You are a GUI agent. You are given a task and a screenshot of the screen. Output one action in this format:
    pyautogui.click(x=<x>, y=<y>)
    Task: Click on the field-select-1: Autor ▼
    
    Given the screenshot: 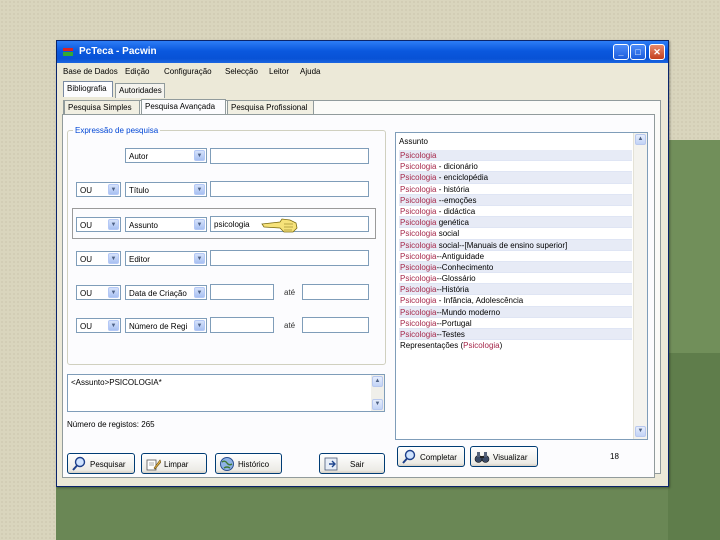 What is the action you would take?
    pyautogui.click(x=166, y=155)
    